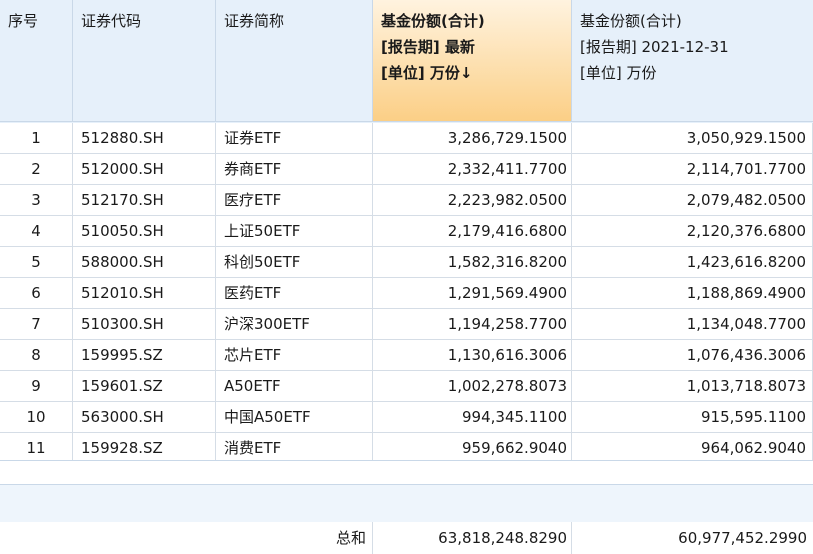 The height and width of the screenshot is (554, 813). I want to click on cell-name: 科创50ETF, so click(294, 262).